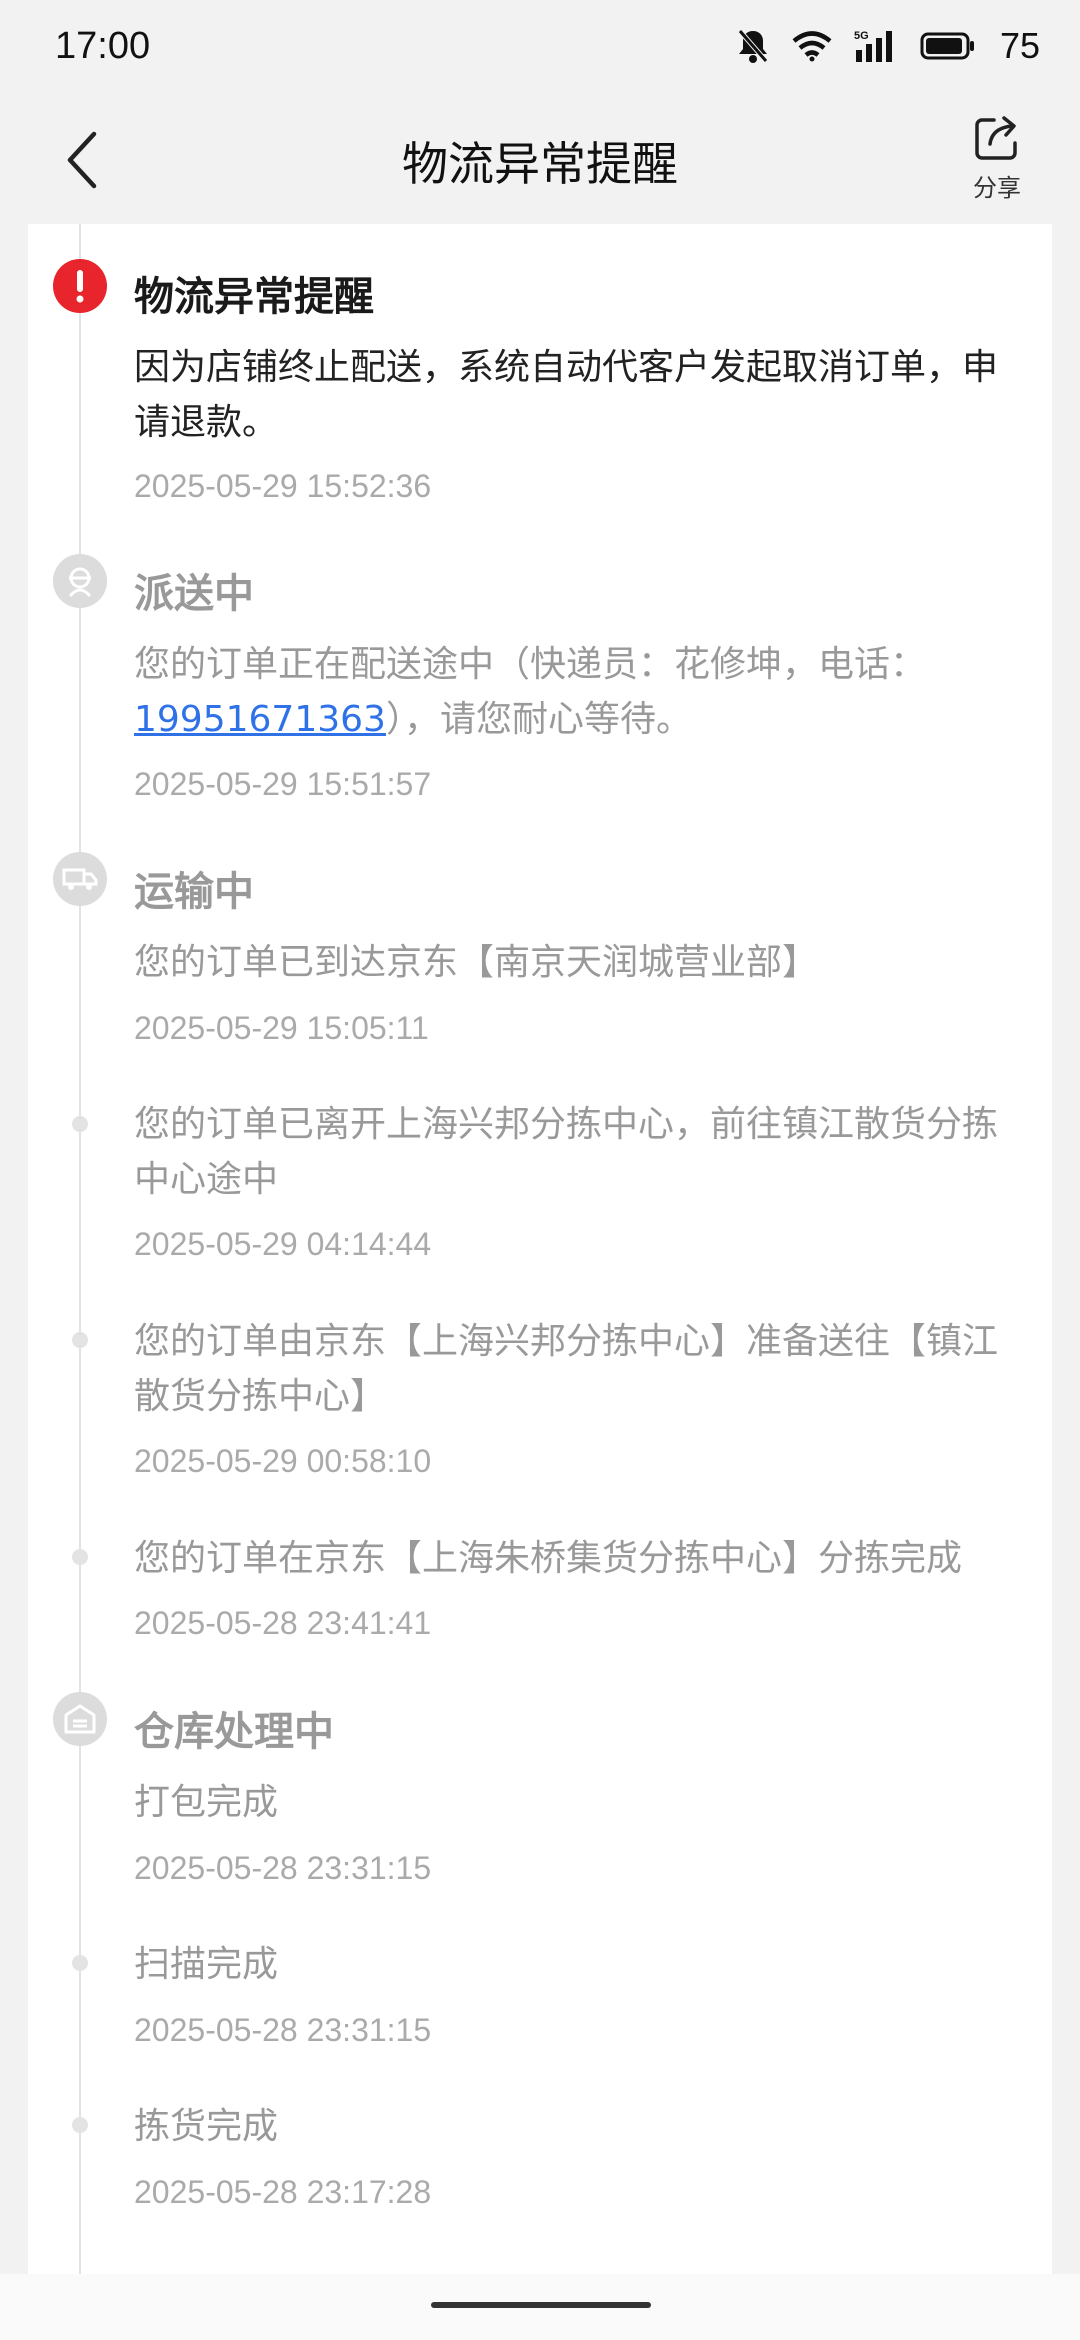 Image resolution: width=1080 pixels, height=2340 pixels. Describe the element at coordinates (80, 286) in the screenshot. I see `alert-icon` at that location.